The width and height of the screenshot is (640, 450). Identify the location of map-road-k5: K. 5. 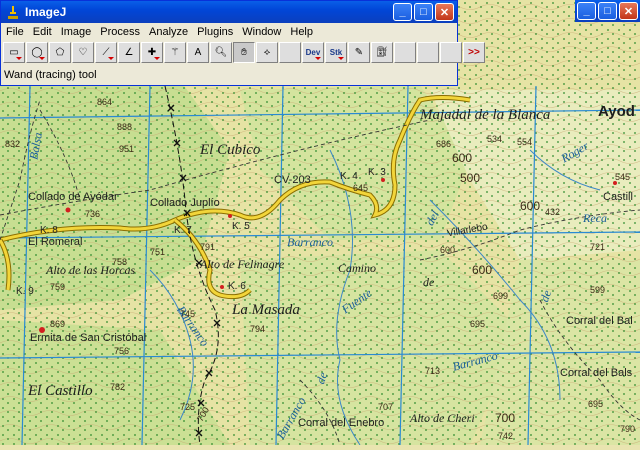
(241, 226).